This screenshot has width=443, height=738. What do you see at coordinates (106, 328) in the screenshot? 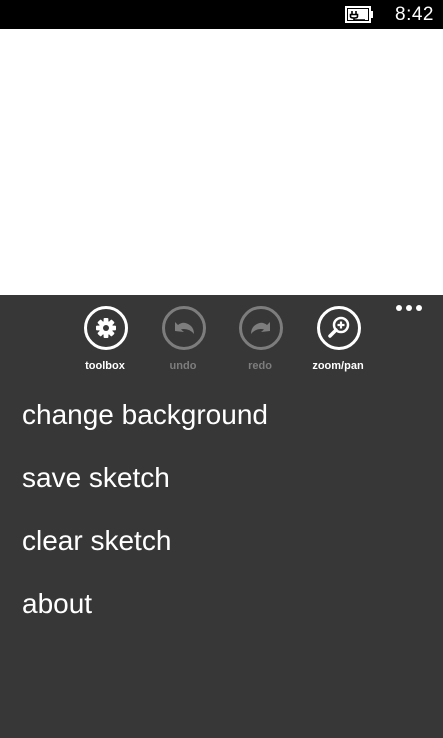
I see `gear-icon` at bounding box center [106, 328].